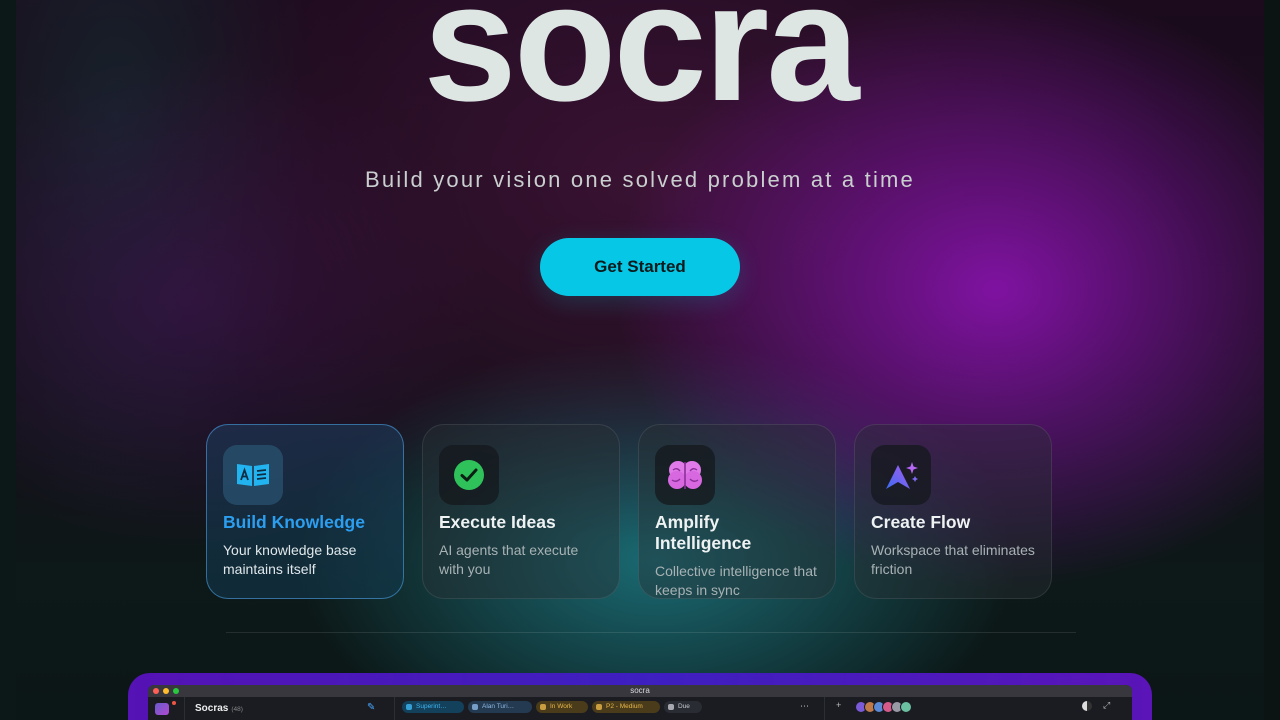 The image size is (1280, 720). What do you see at coordinates (901, 475) in the screenshot?
I see `sparkle-arrow-icon` at bounding box center [901, 475].